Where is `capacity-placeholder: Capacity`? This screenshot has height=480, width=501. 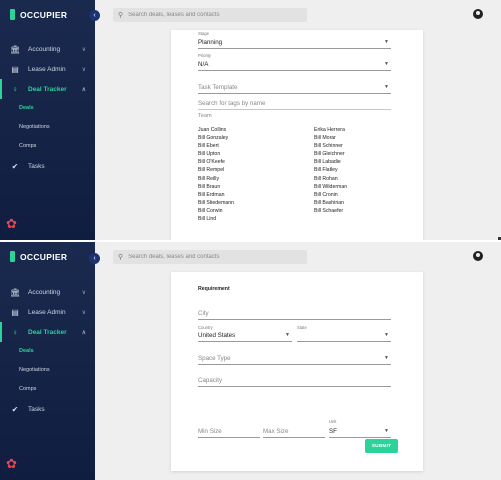
capacity-placeholder: Capacity is located at coordinates (210, 380).